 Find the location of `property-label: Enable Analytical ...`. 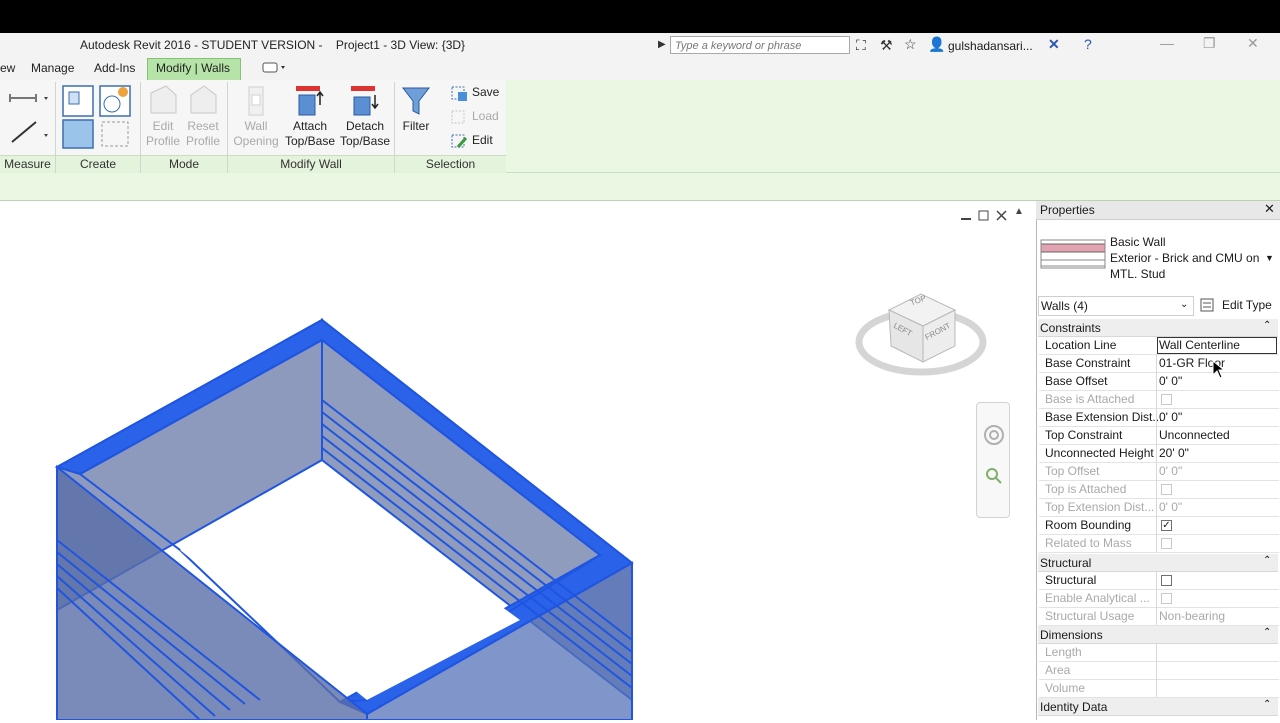

property-label: Enable Analytical ... is located at coordinates (1097, 598).